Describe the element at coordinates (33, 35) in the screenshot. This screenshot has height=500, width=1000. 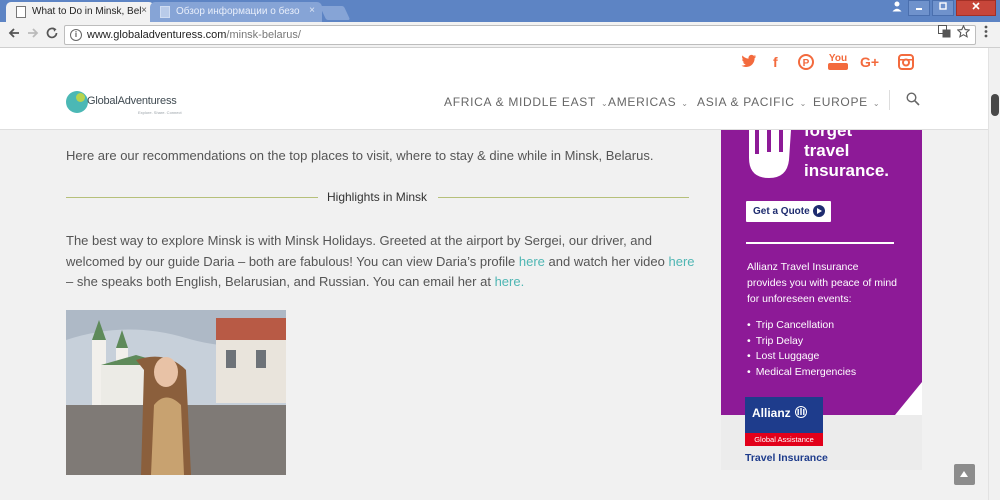
I see `forward-arrow-icon` at that location.